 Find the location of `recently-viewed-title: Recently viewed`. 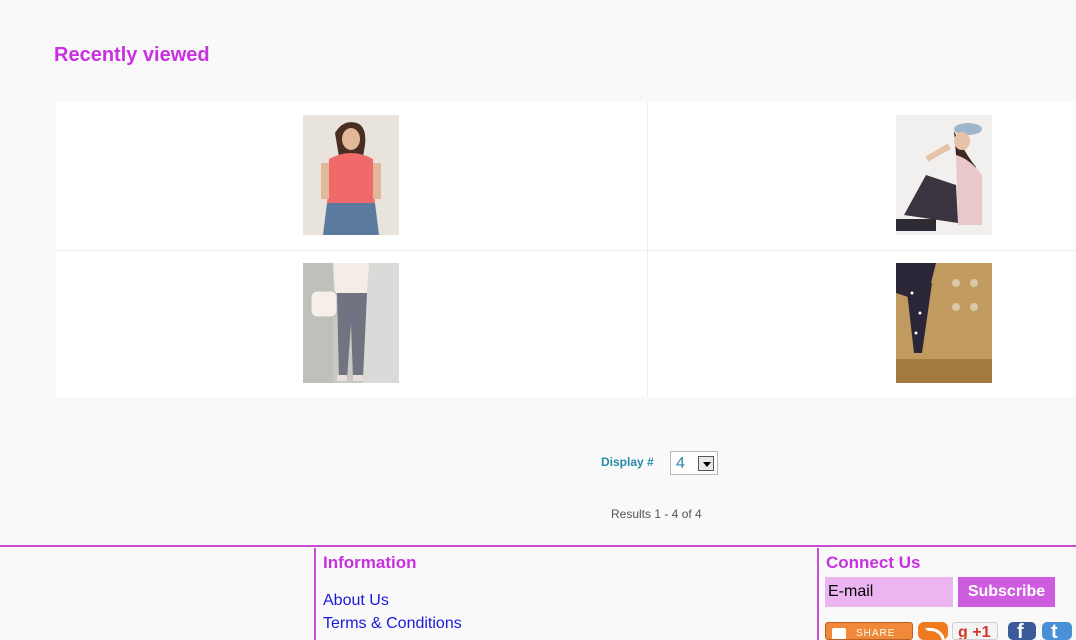

recently-viewed-title: Recently viewed is located at coordinates (132, 55).